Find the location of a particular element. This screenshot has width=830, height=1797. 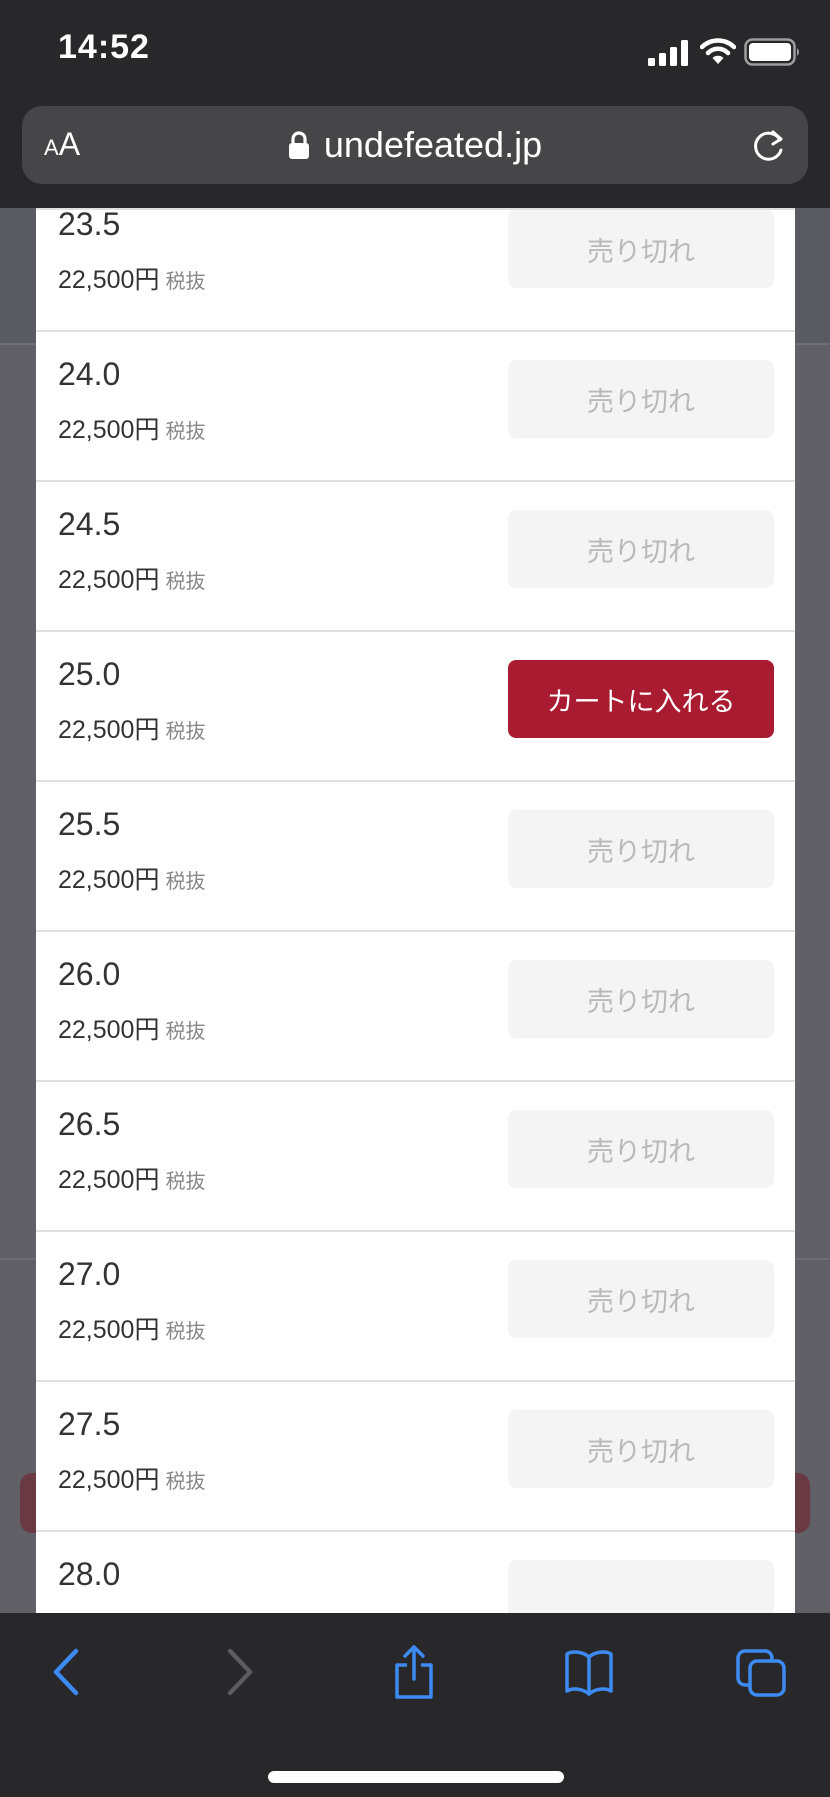

size-row: 27.5 22,500円 税抜 売り切れ is located at coordinates (415, 1457).